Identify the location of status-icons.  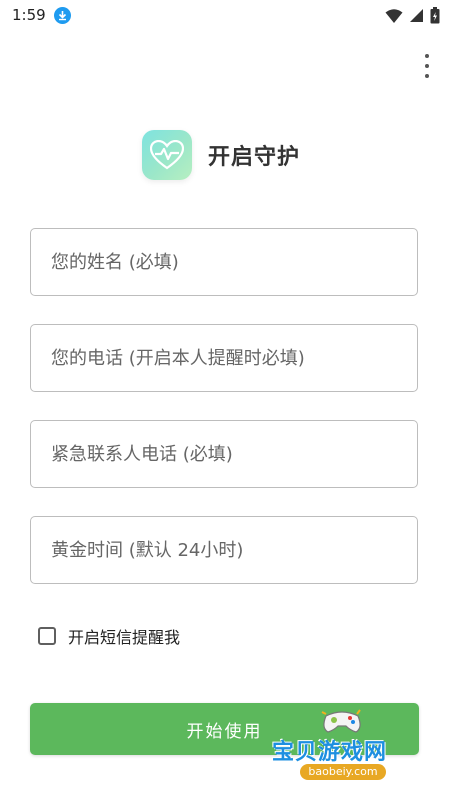
(412, 17).